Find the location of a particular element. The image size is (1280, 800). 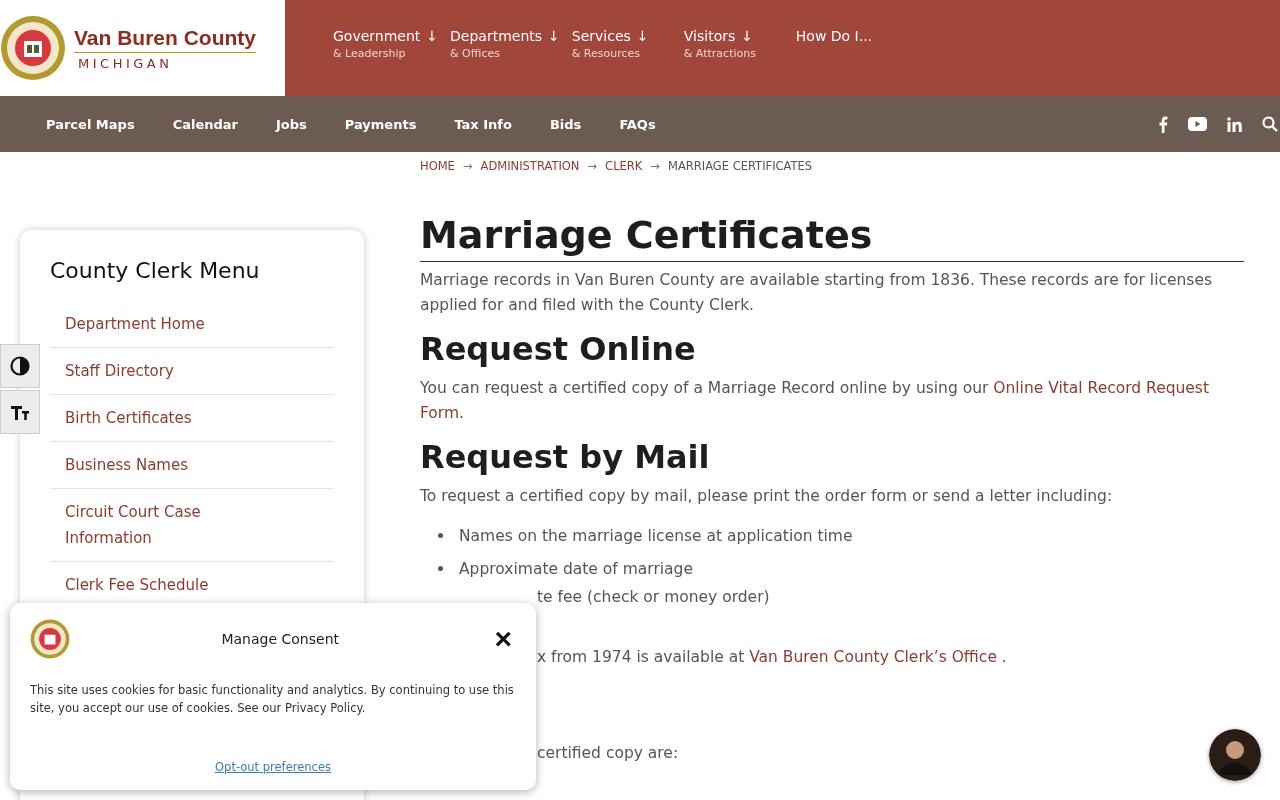

contrast-toggle-button is located at coordinates (20, 366).